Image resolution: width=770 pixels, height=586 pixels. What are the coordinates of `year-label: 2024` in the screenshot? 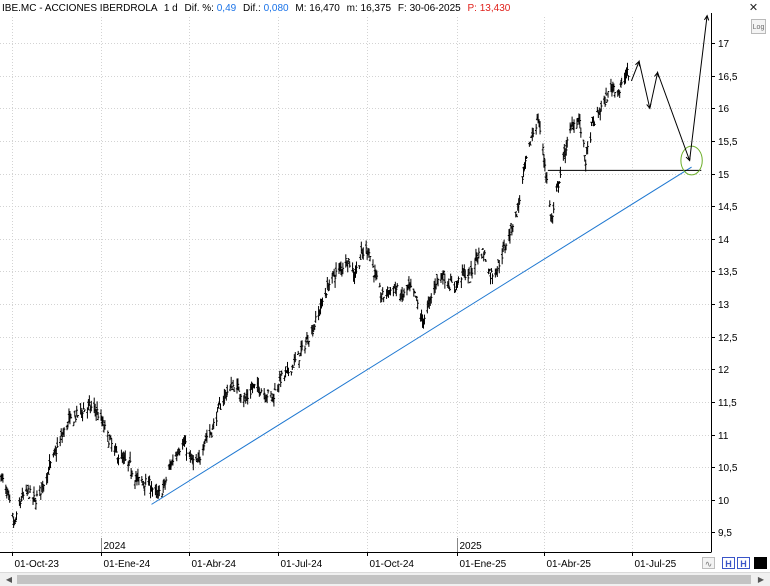 It's located at (115, 546).